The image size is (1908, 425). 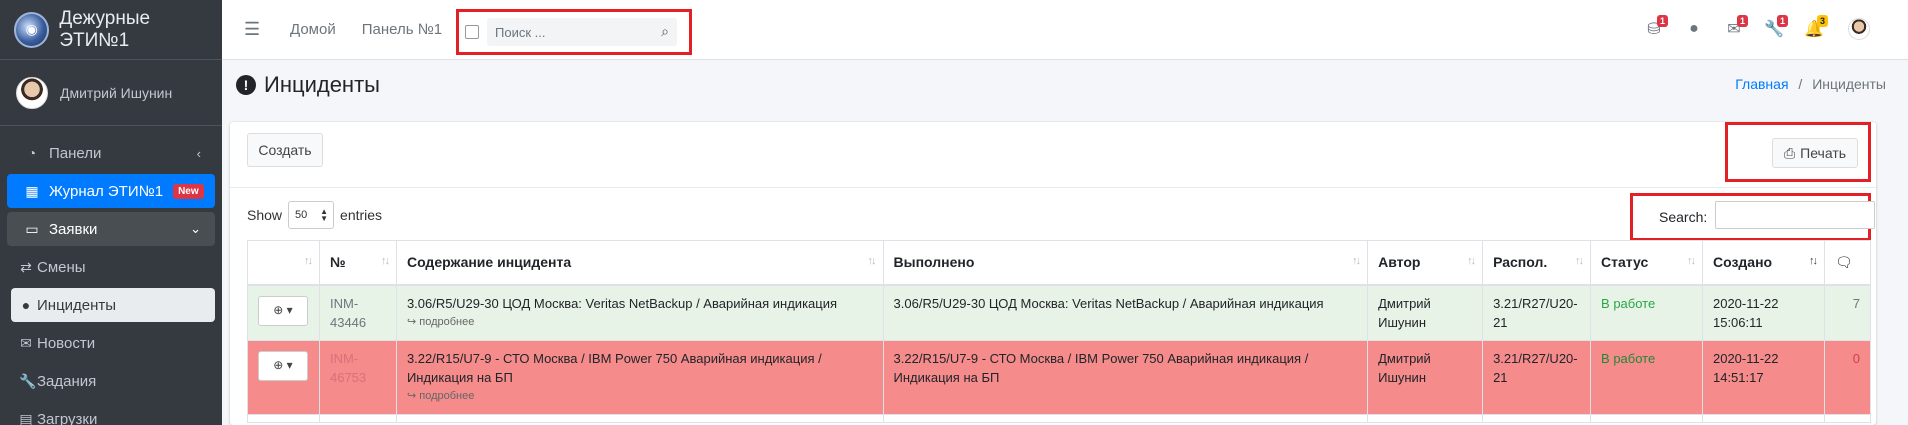 I want to click on content-header: ! Инциденты Главная / Инциденты, so click(x=1065, y=91).